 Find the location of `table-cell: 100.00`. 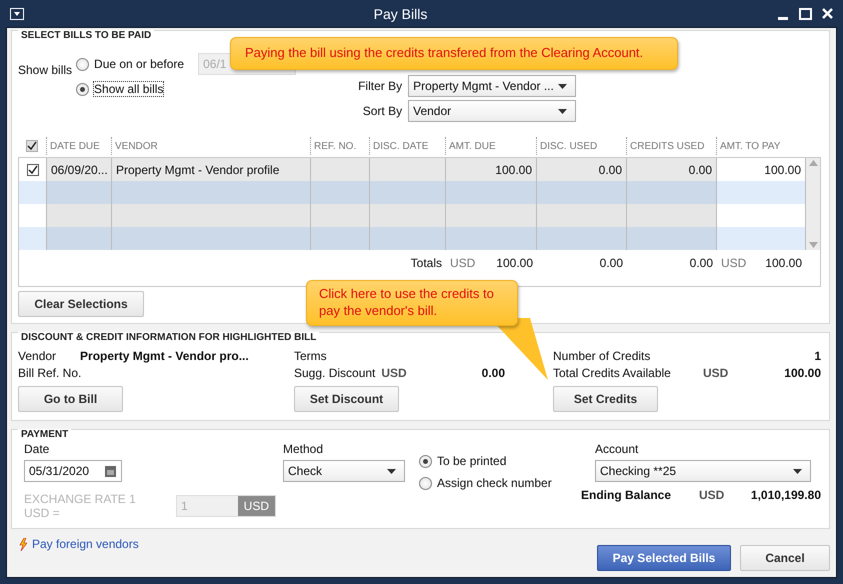

table-cell: 100.00 is located at coordinates (491, 169).